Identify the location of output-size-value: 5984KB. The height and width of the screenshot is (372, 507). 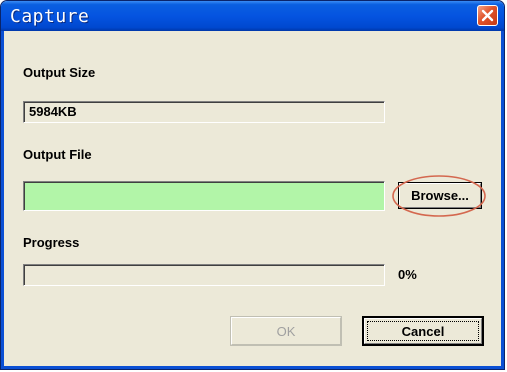
(53, 111).